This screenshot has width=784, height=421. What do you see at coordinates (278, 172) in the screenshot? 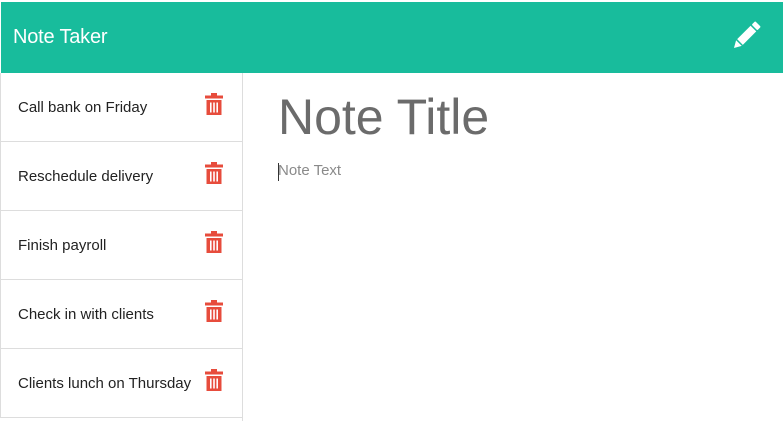
I see `text-cursor` at bounding box center [278, 172].